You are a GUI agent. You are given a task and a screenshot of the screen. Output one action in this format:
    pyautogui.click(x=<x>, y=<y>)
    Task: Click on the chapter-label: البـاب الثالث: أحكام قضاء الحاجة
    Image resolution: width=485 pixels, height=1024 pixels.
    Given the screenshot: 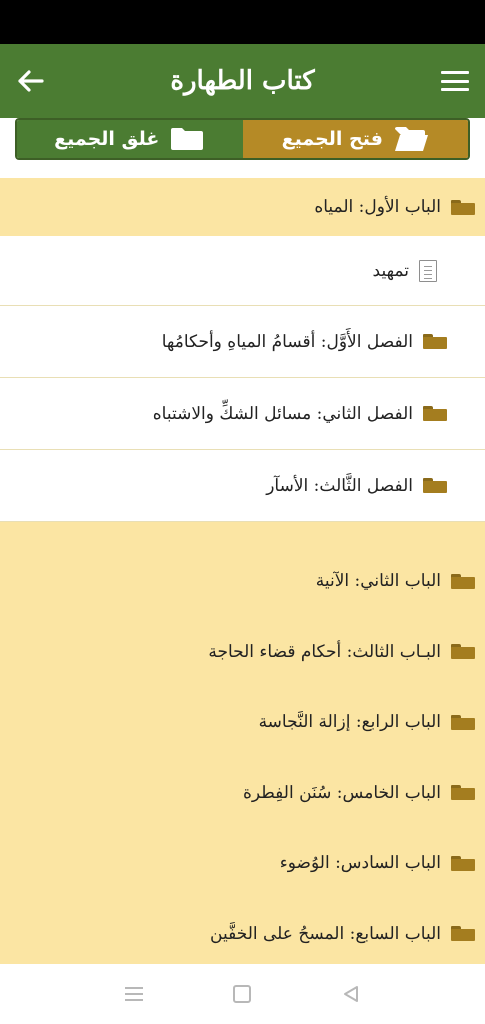 What is the action you would take?
    pyautogui.click(x=324, y=651)
    